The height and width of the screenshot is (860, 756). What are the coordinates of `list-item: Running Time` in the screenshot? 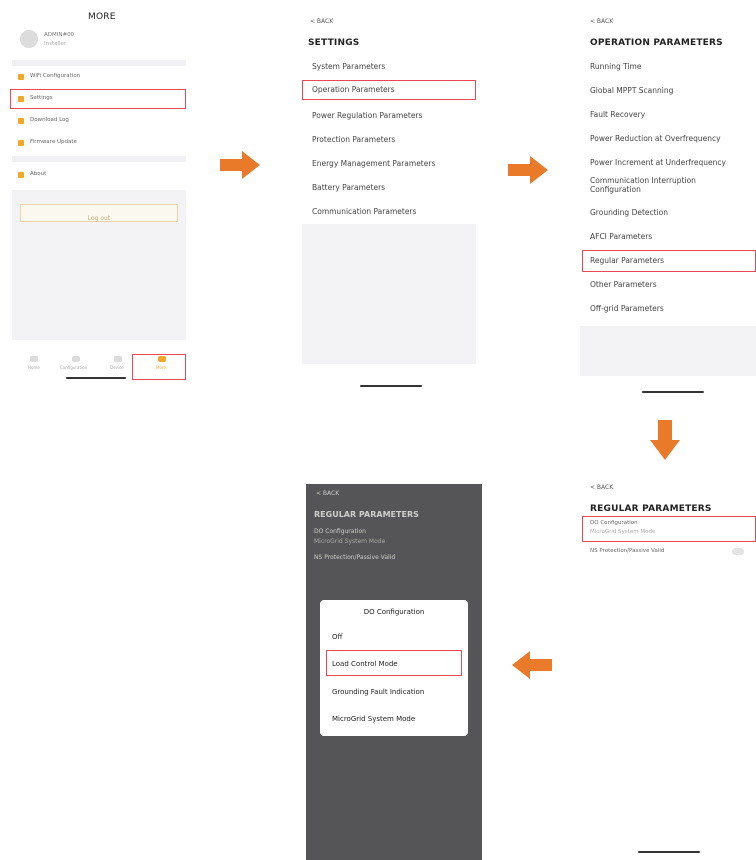 It's located at (615, 66).